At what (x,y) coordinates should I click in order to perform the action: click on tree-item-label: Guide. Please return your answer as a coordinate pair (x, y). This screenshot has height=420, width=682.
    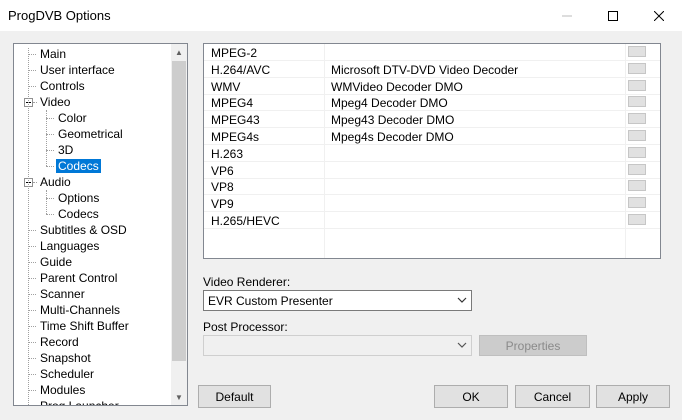
    Looking at the image, I should click on (56, 262).